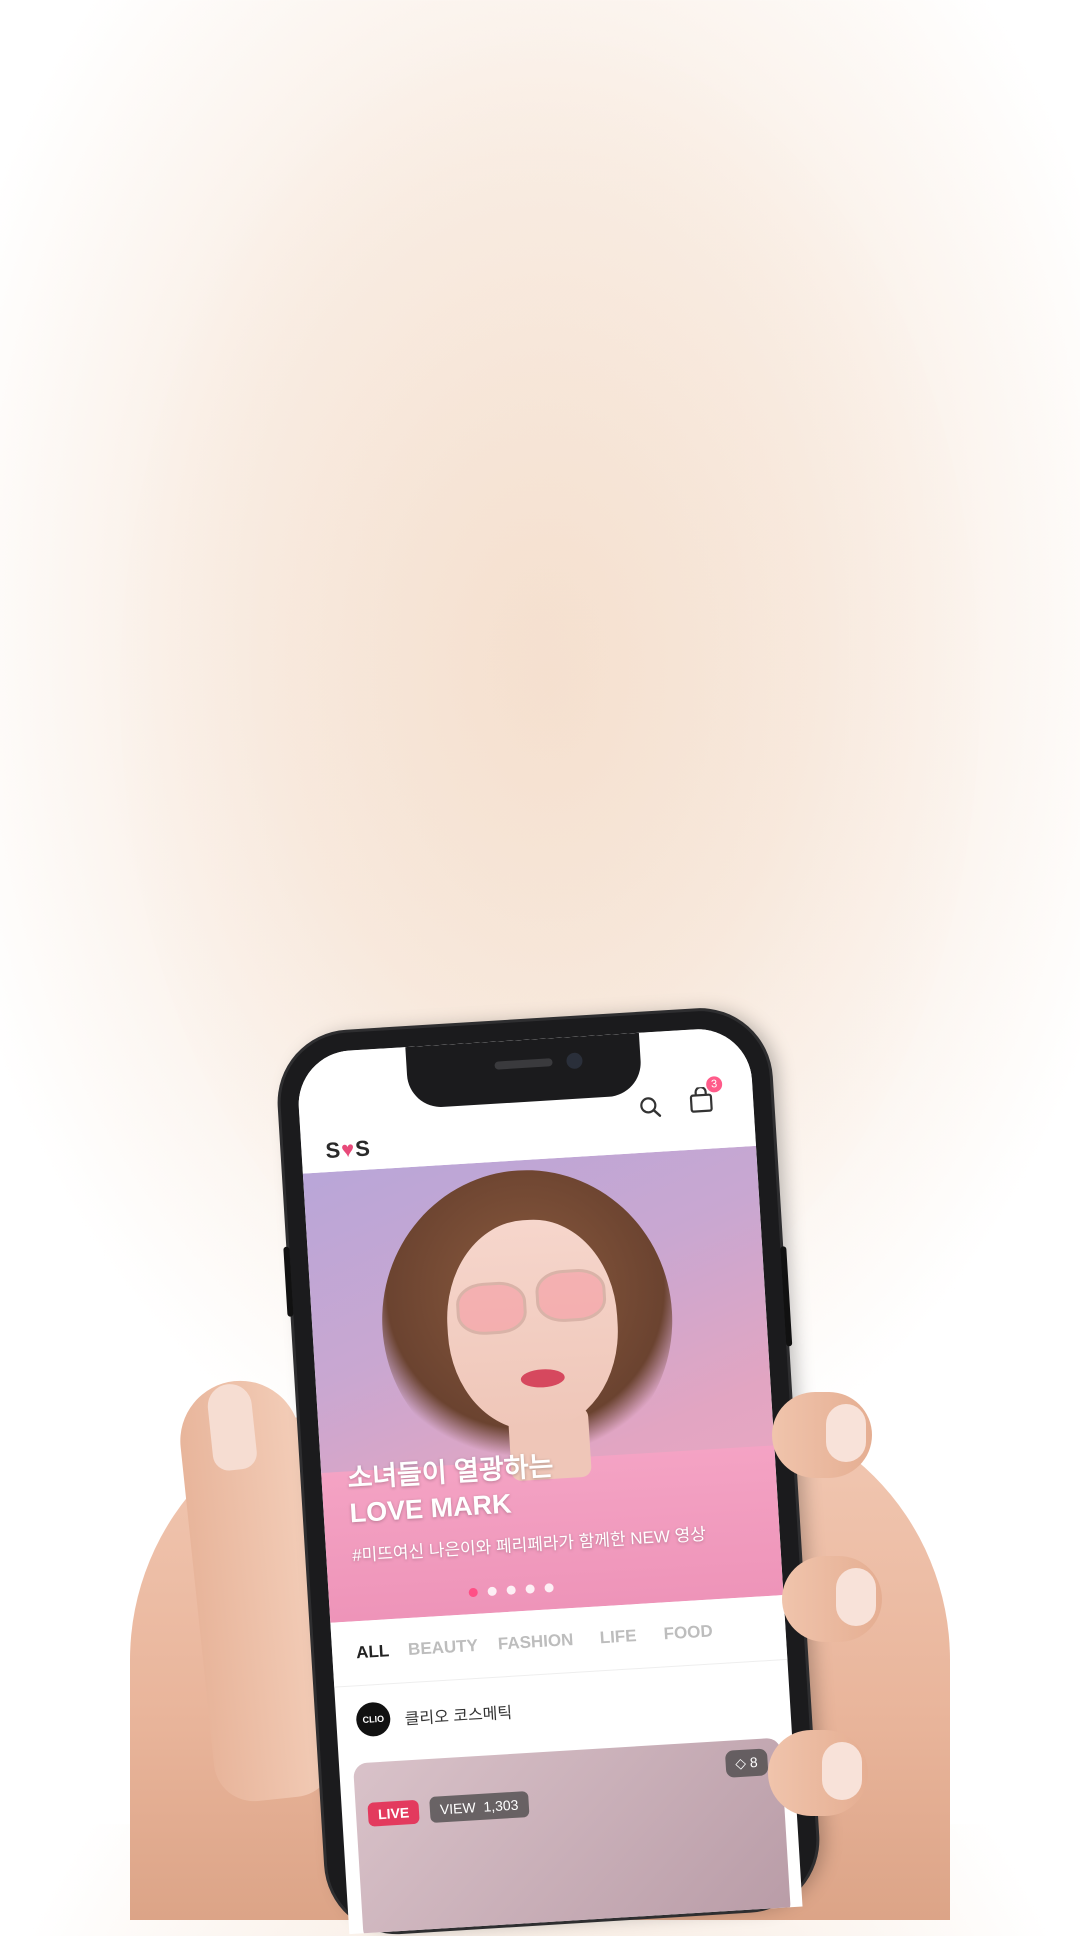  Describe the element at coordinates (373, 1719) in the screenshot. I see `channel-avatar: CLIO` at that location.